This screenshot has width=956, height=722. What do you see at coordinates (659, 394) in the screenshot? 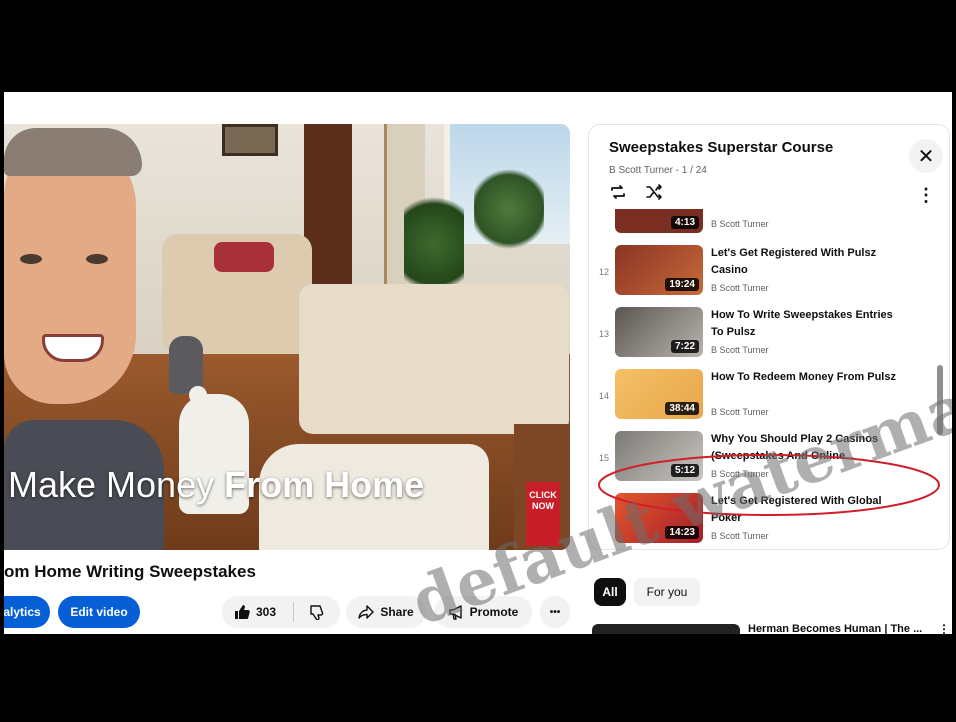
I see `video-thumbnail: 38:44` at bounding box center [659, 394].